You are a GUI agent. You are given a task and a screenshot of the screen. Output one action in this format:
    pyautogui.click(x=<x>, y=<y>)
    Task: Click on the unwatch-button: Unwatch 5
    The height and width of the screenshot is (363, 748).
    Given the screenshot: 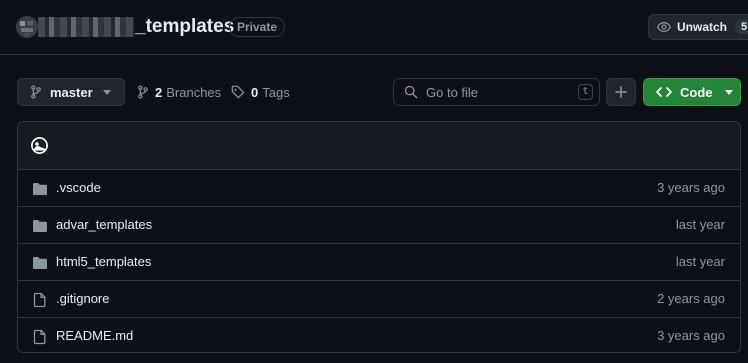 What is the action you would take?
    pyautogui.click(x=698, y=27)
    